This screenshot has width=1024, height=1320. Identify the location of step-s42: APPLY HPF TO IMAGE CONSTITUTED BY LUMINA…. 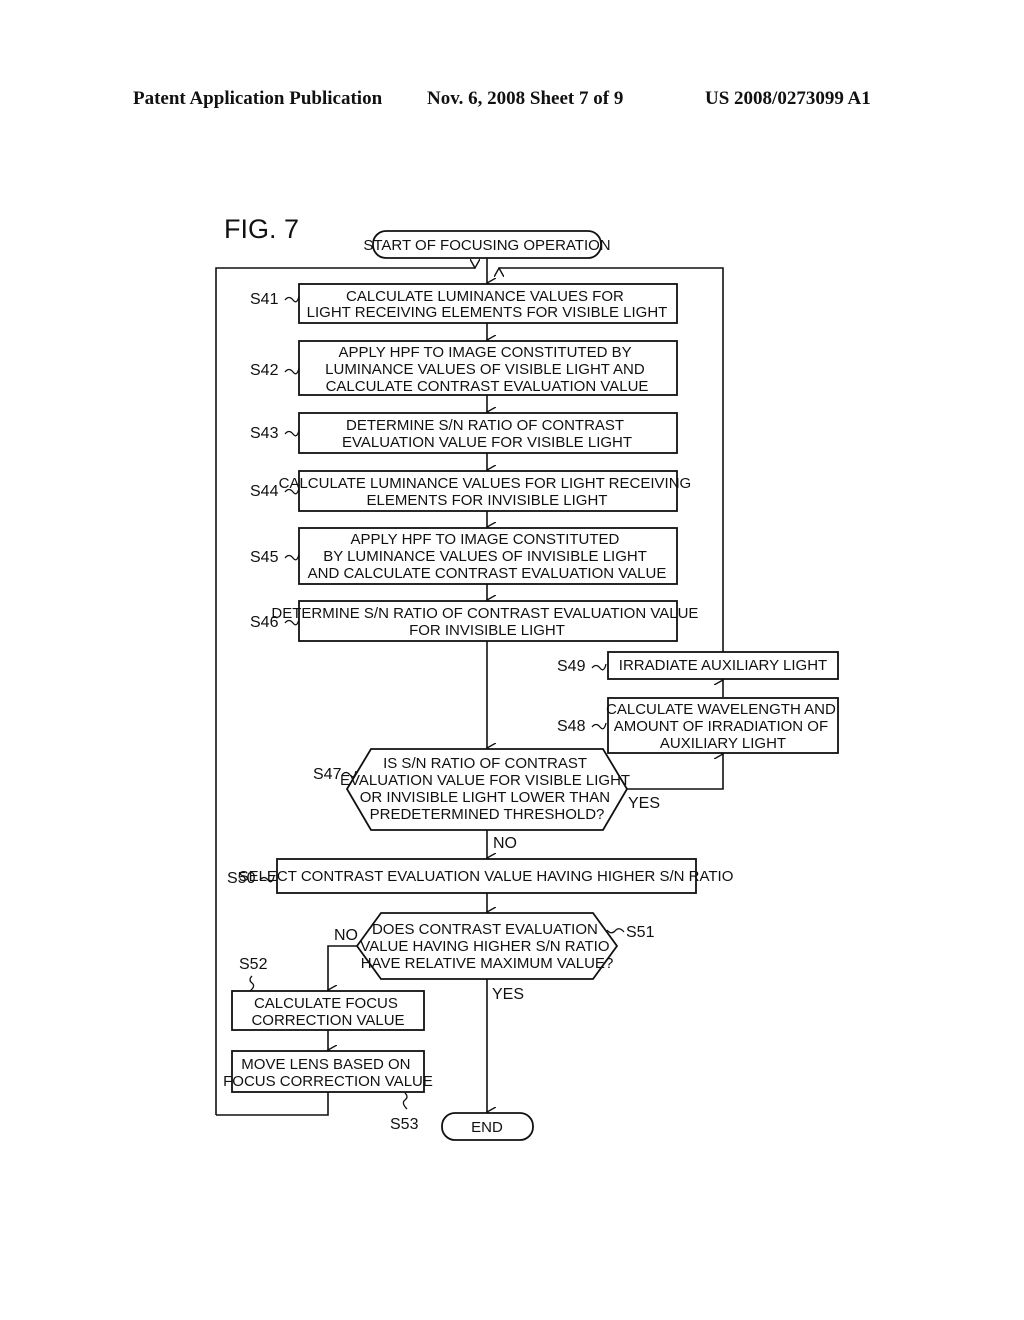
(464, 368).